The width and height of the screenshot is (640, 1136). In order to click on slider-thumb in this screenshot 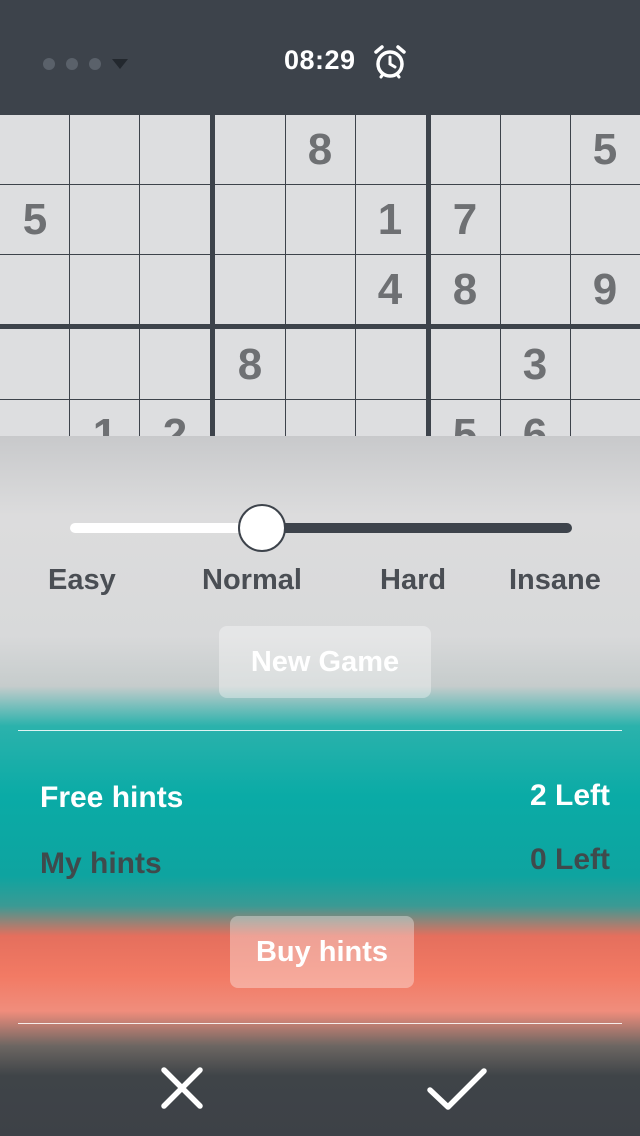, I will do `click(262, 528)`.